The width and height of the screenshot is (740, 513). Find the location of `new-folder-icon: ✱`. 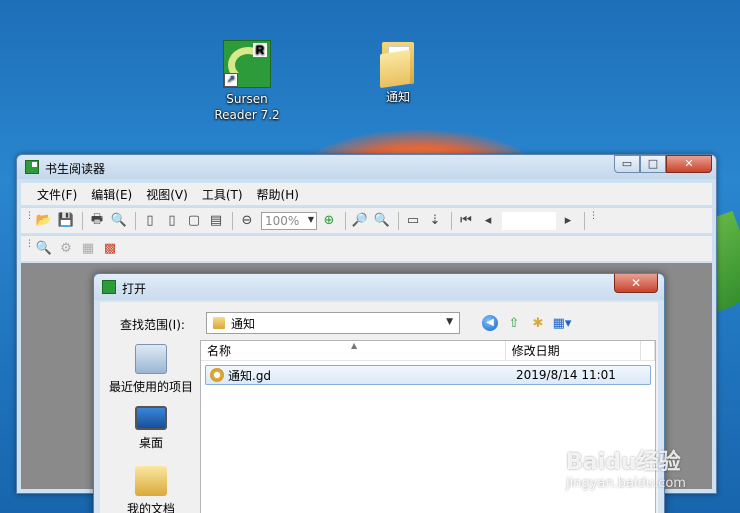

new-folder-icon: ✱ is located at coordinates (538, 323).